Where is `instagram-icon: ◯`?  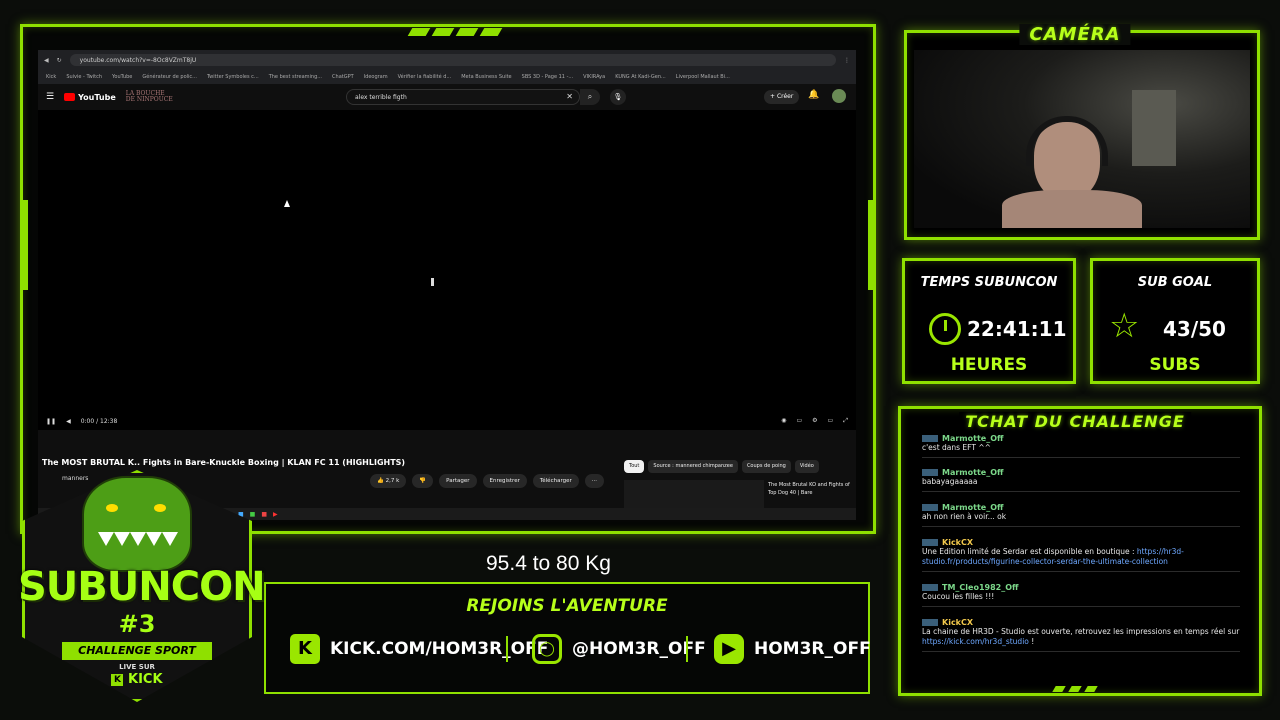 instagram-icon: ◯ is located at coordinates (547, 649).